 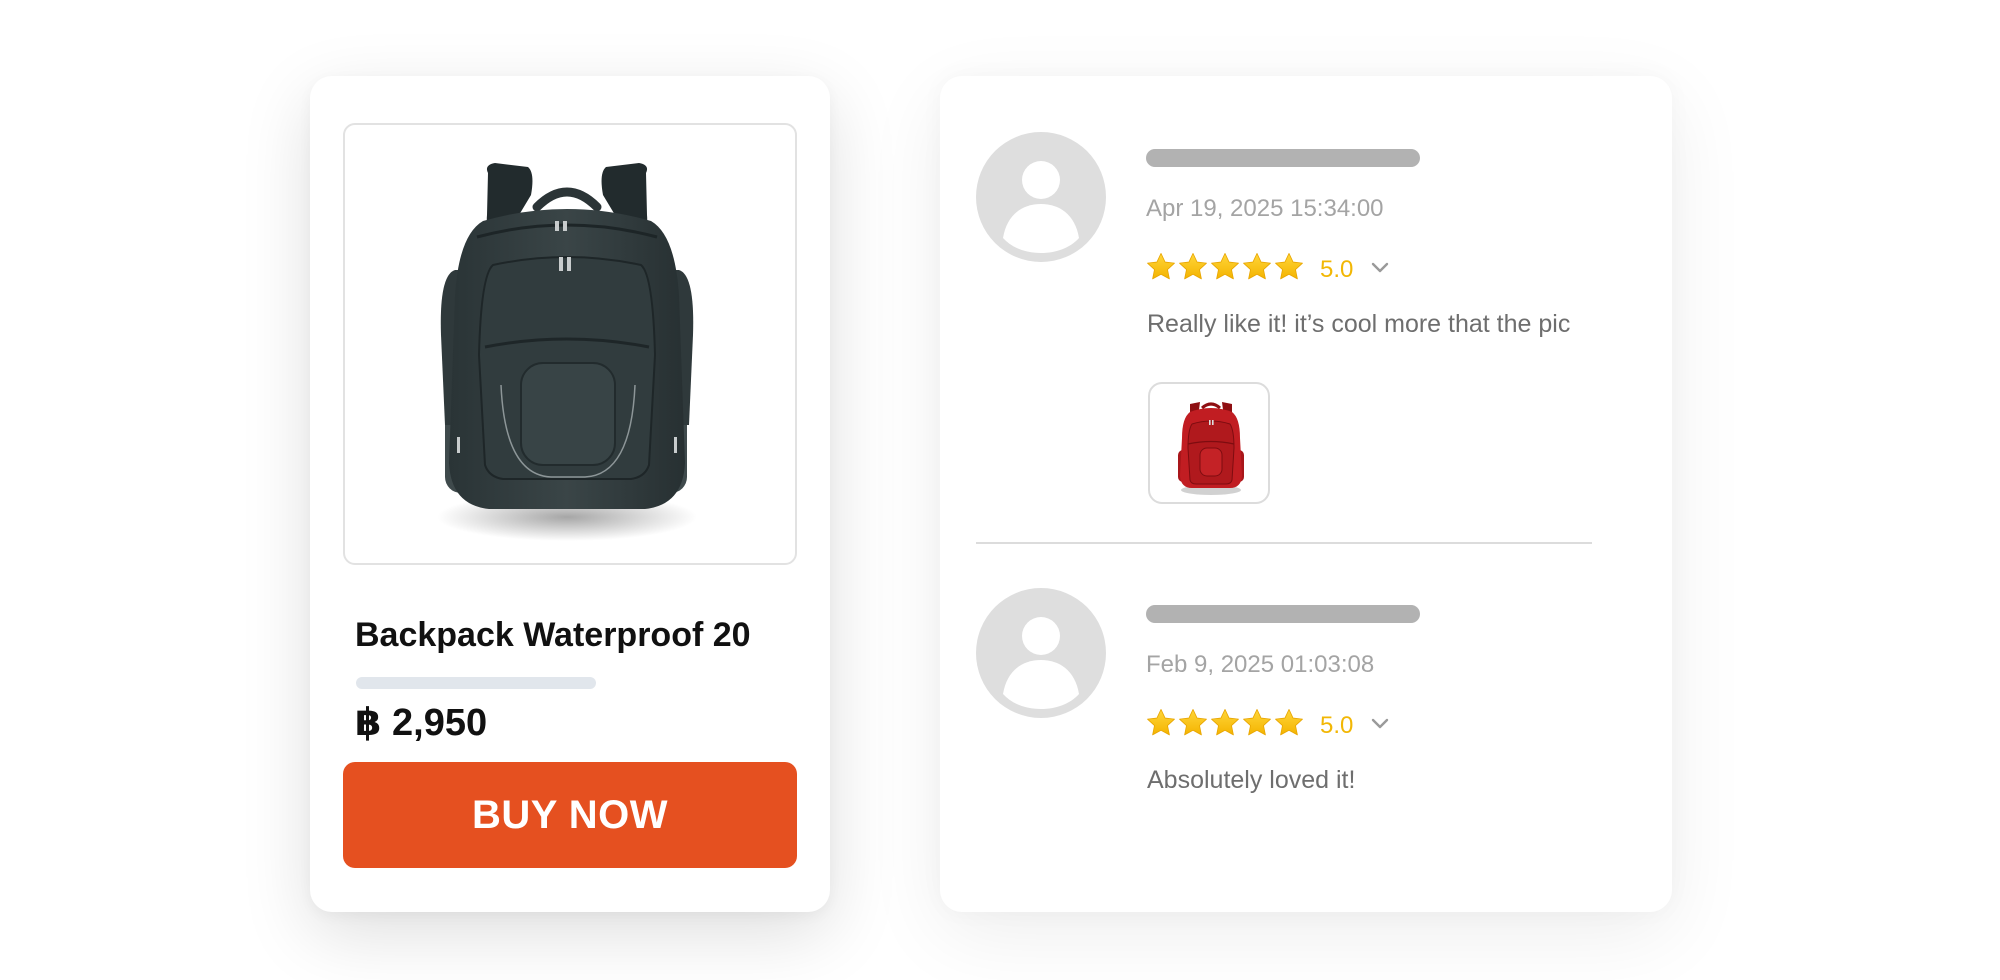 I want to click on black-backpack-image, so click(x=567, y=352).